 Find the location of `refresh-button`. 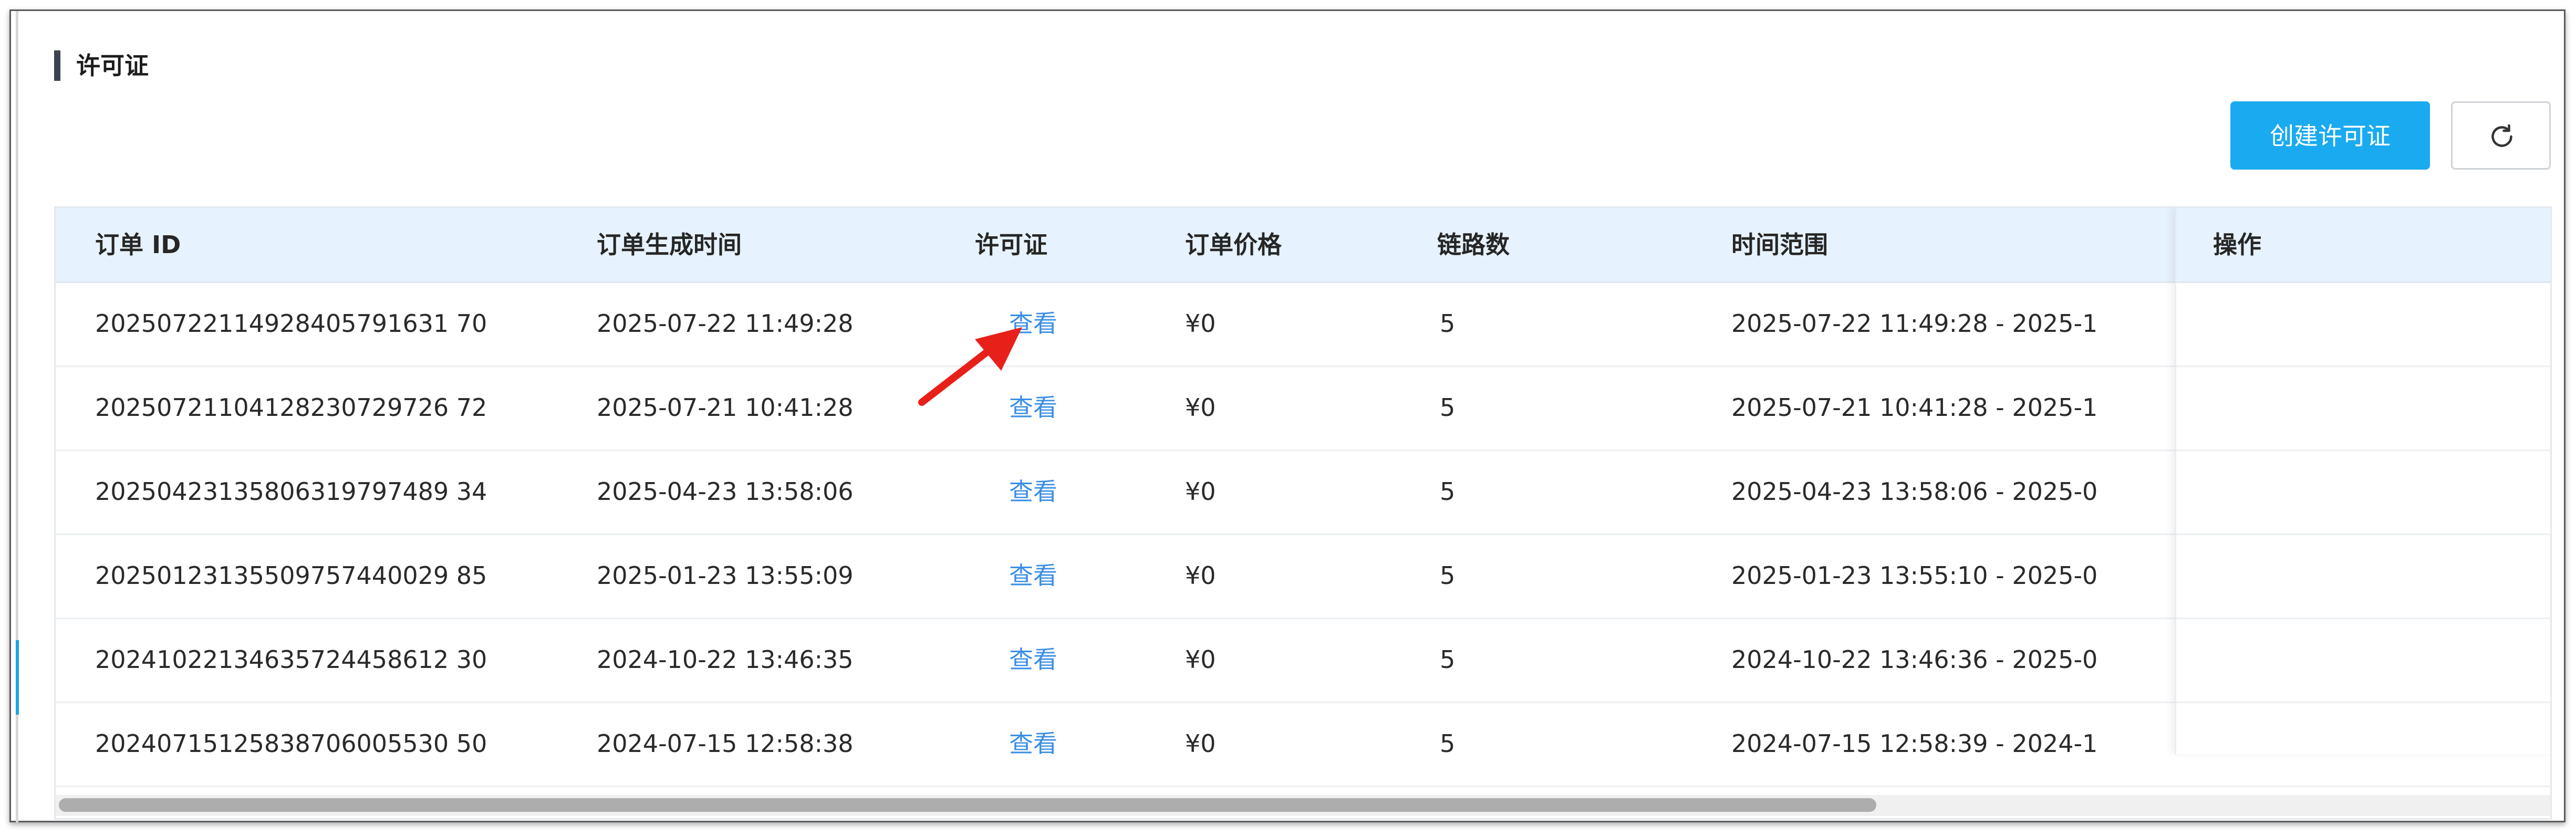

refresh-button is located at coordinates (2501, 135).